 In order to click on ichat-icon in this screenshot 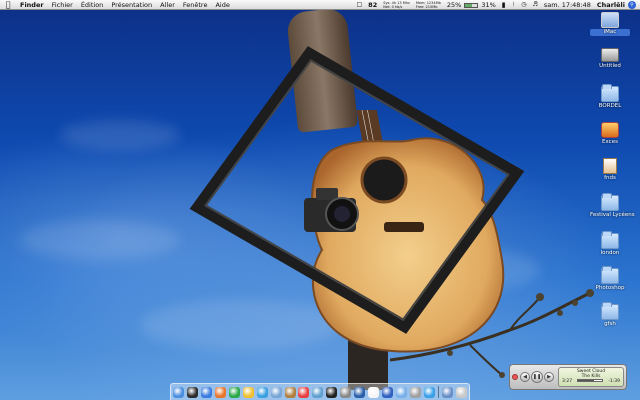, I will do `click(262, 392)`.